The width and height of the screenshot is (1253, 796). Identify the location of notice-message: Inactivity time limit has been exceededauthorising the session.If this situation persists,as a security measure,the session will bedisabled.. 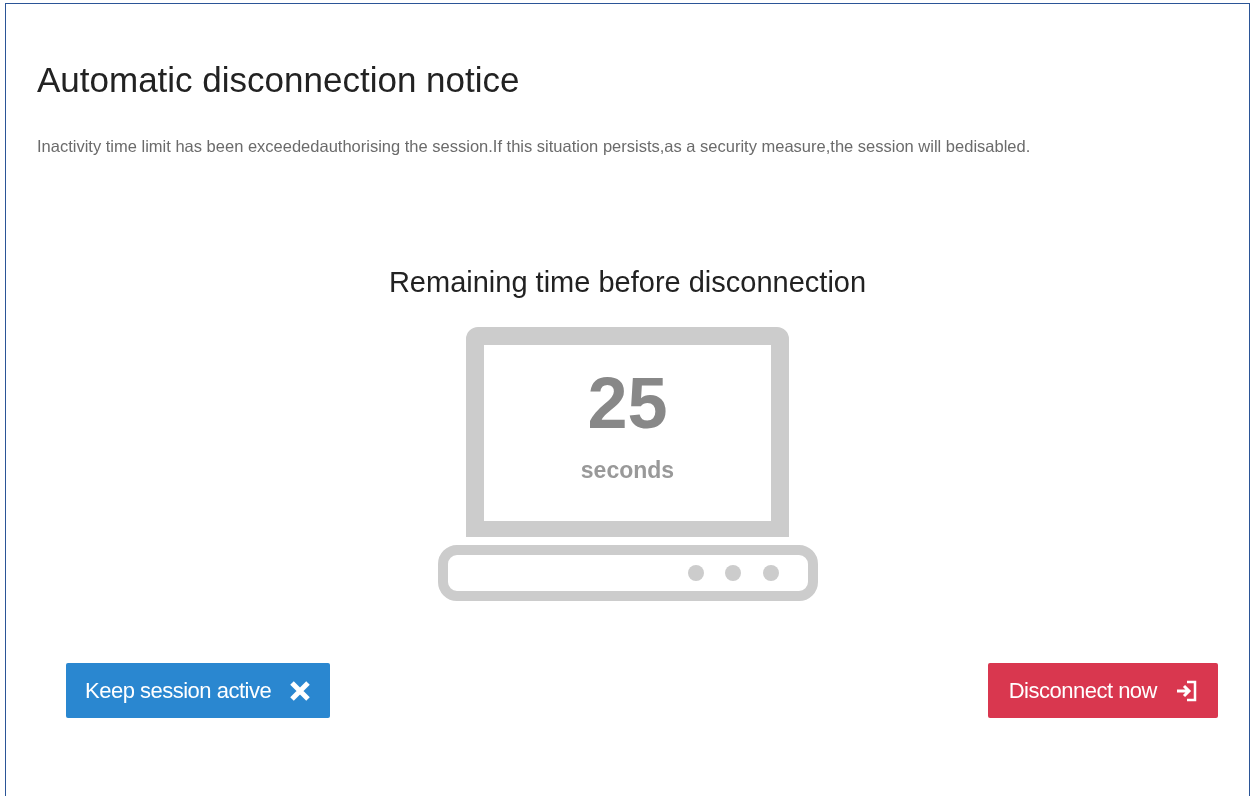
(534, 146).